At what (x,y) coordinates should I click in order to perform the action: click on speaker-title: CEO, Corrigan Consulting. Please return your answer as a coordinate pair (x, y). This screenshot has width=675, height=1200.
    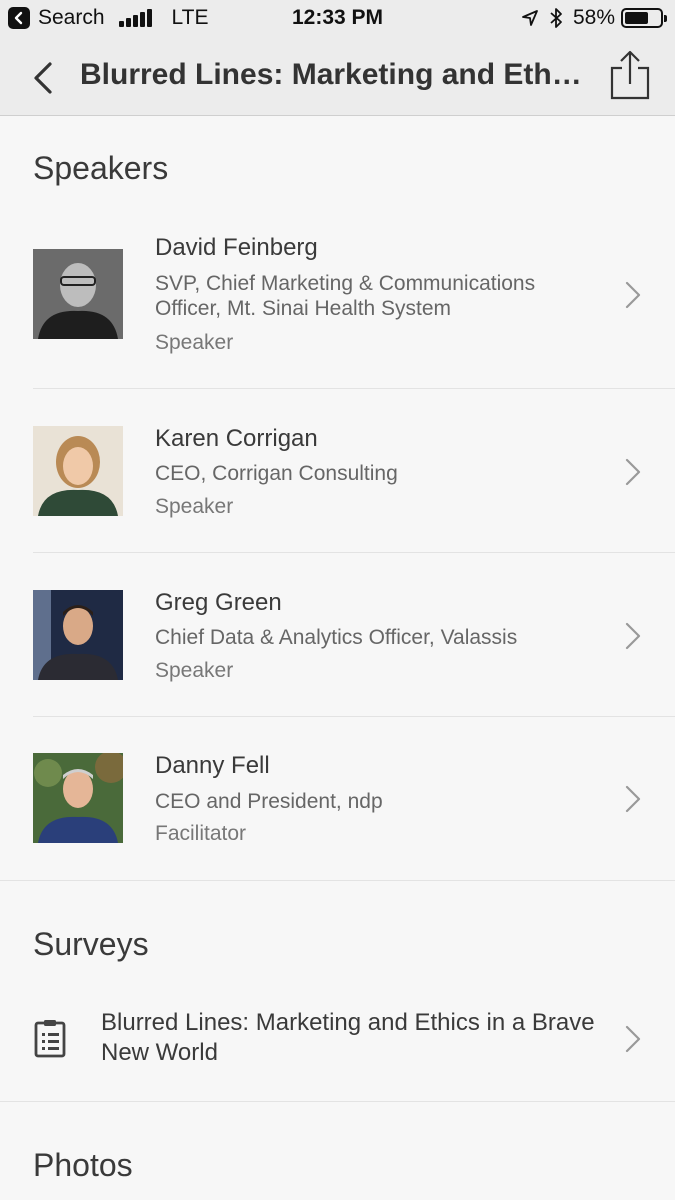
    Looking at the image, I should click on (276, 473).